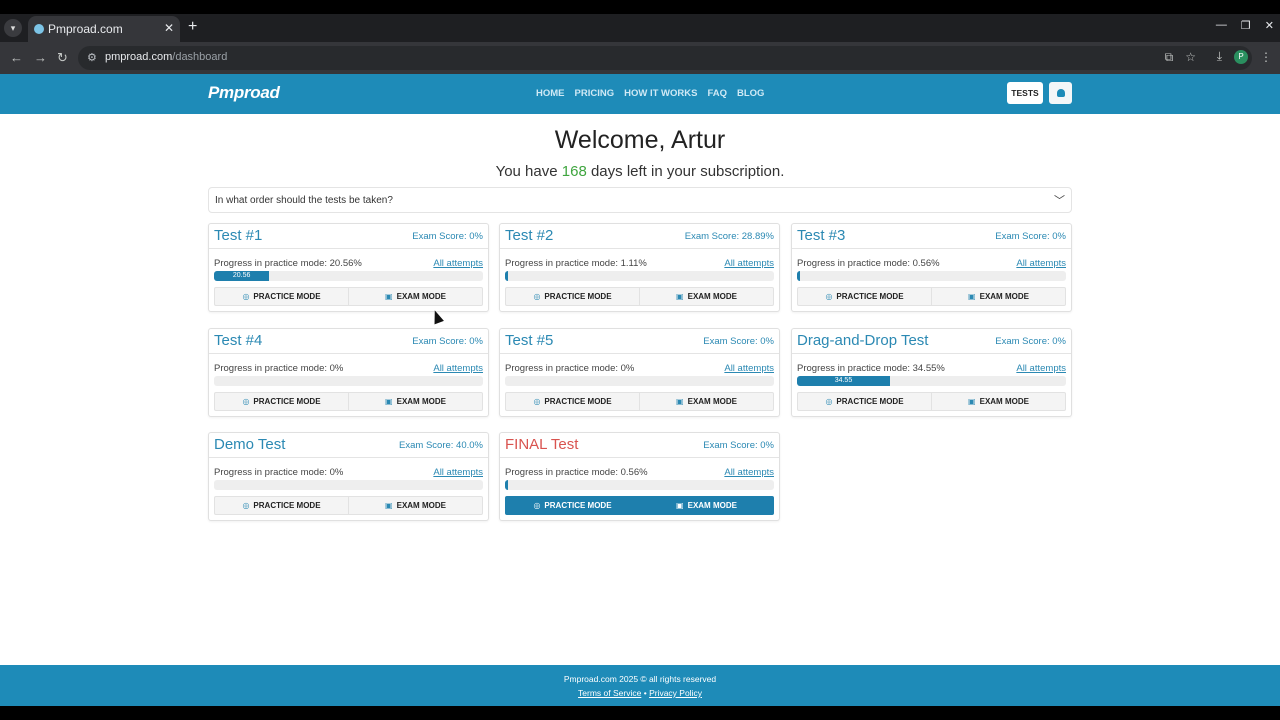 The width and height of the screenshot is (1280, 720). I want to click on install-icon: ⧉, so click(1169, 57).